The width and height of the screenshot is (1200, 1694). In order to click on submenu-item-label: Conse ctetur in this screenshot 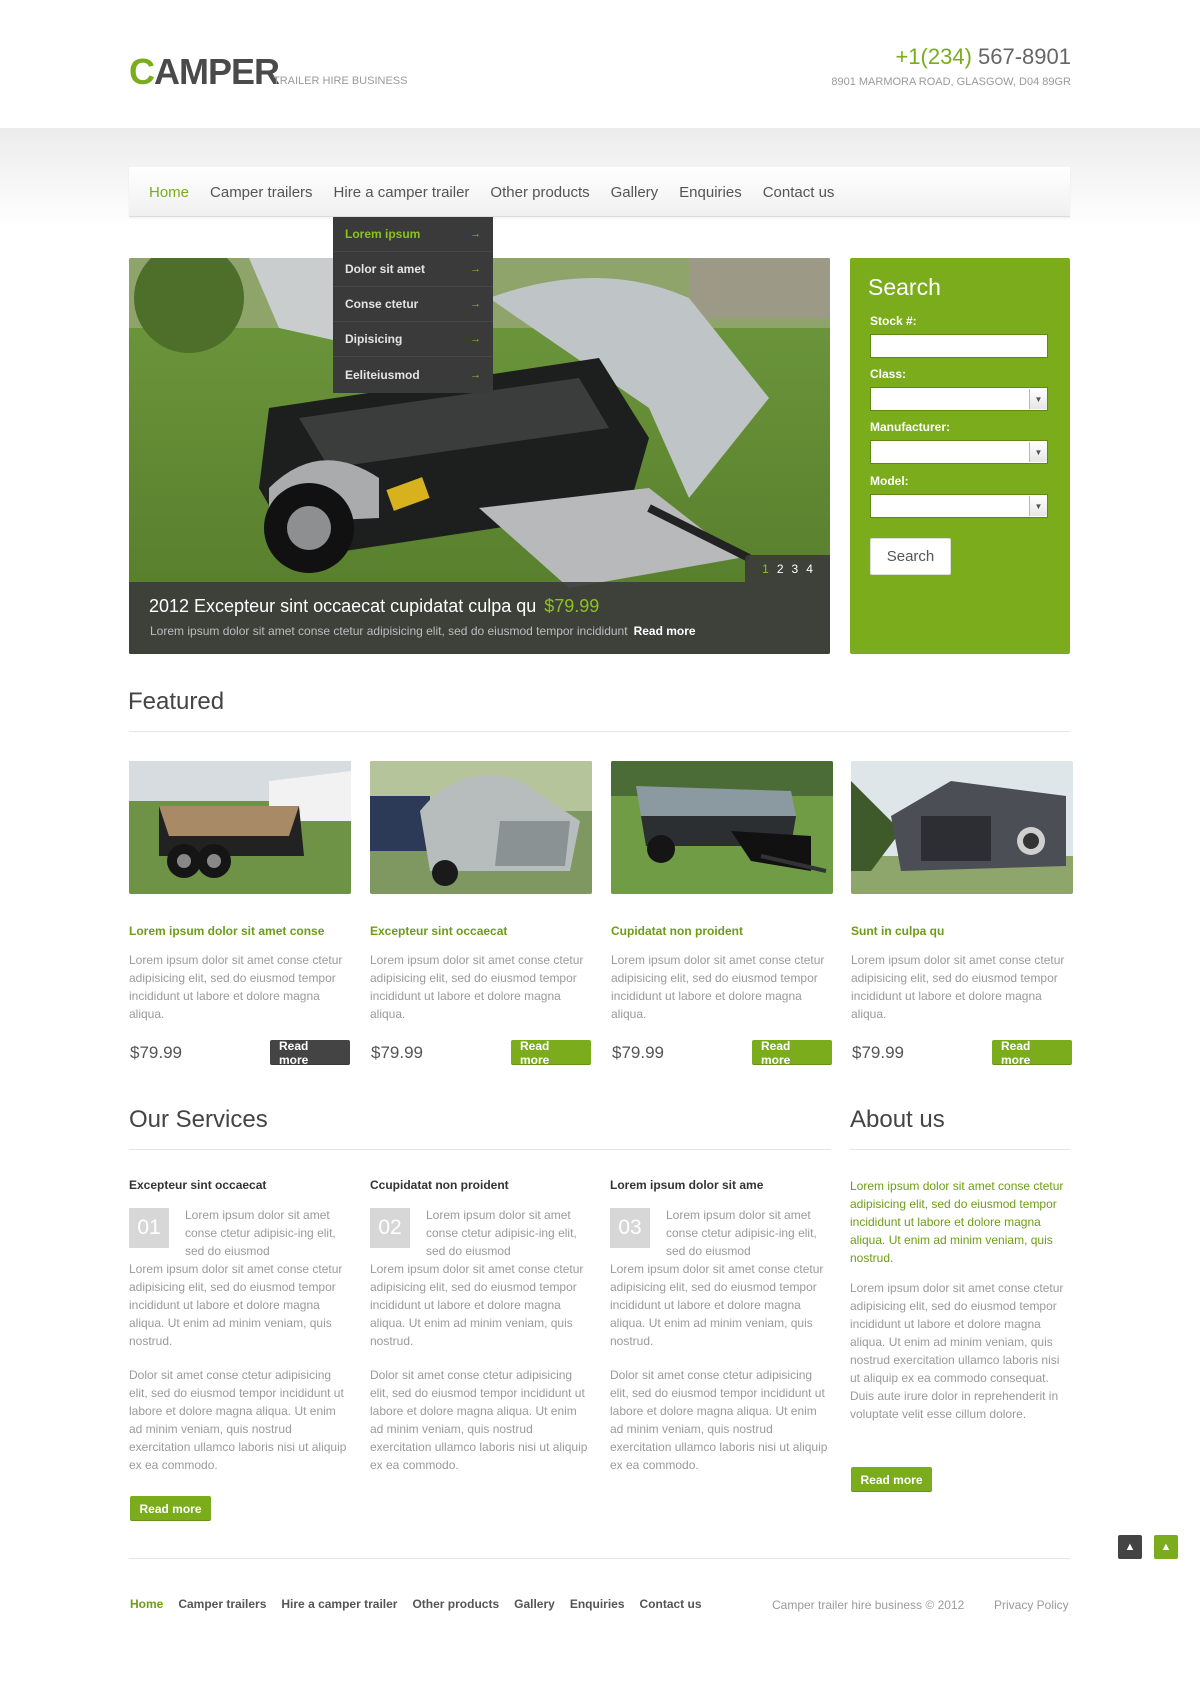, I will do `click(382, 304)`.